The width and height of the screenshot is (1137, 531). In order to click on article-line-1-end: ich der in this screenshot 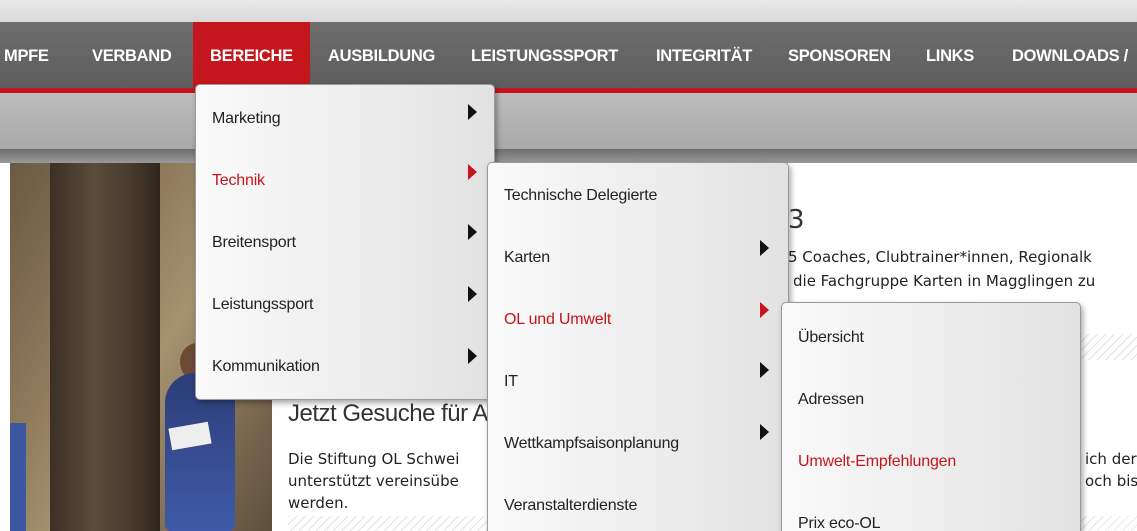, I will do `click(1111, 459)`.